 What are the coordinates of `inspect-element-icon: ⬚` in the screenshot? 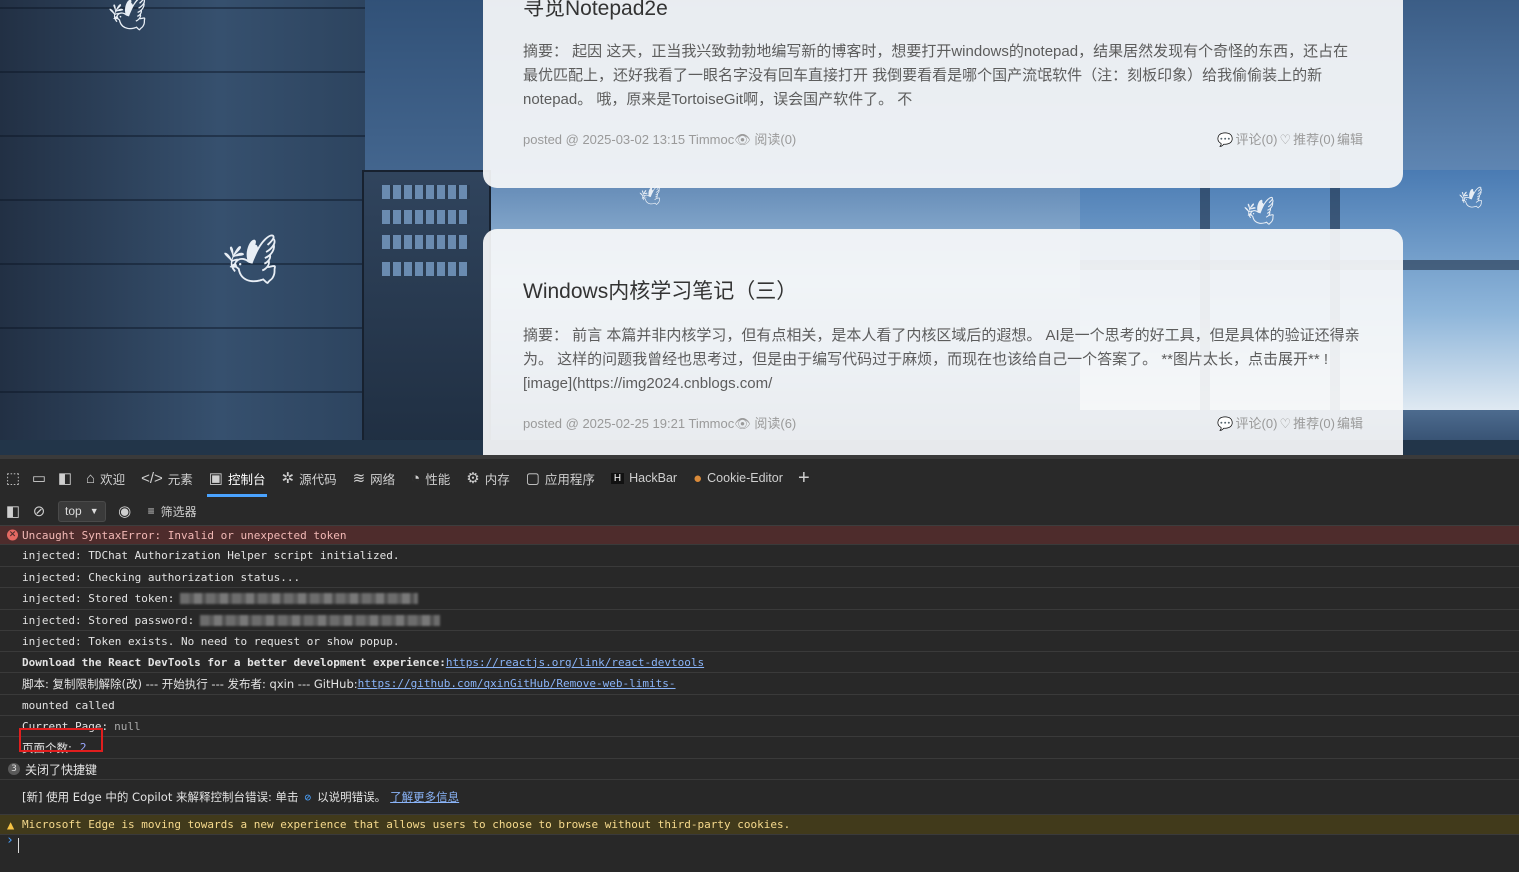 It's located at (13, 478).